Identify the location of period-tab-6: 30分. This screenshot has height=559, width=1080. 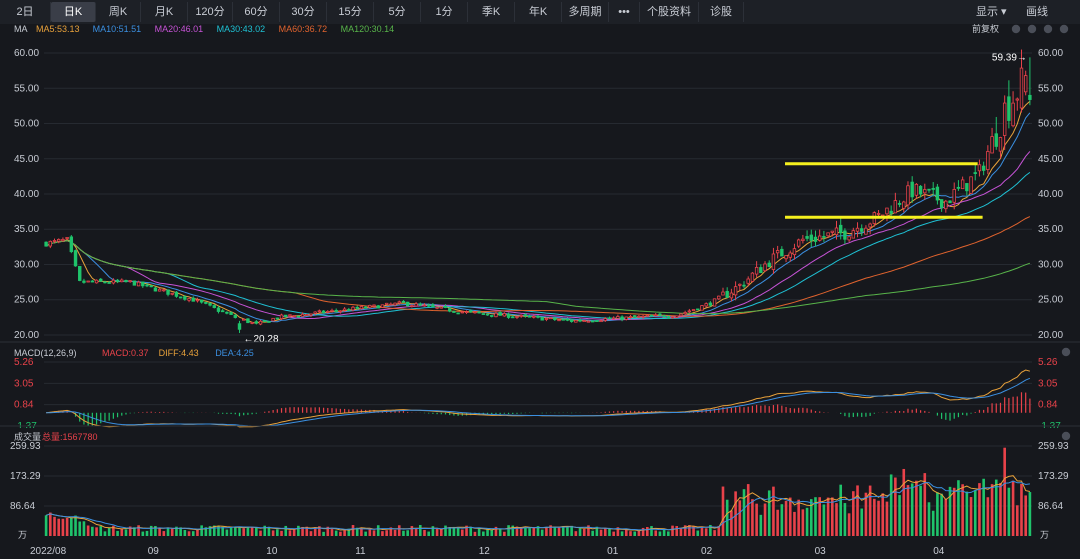
(303, 12).